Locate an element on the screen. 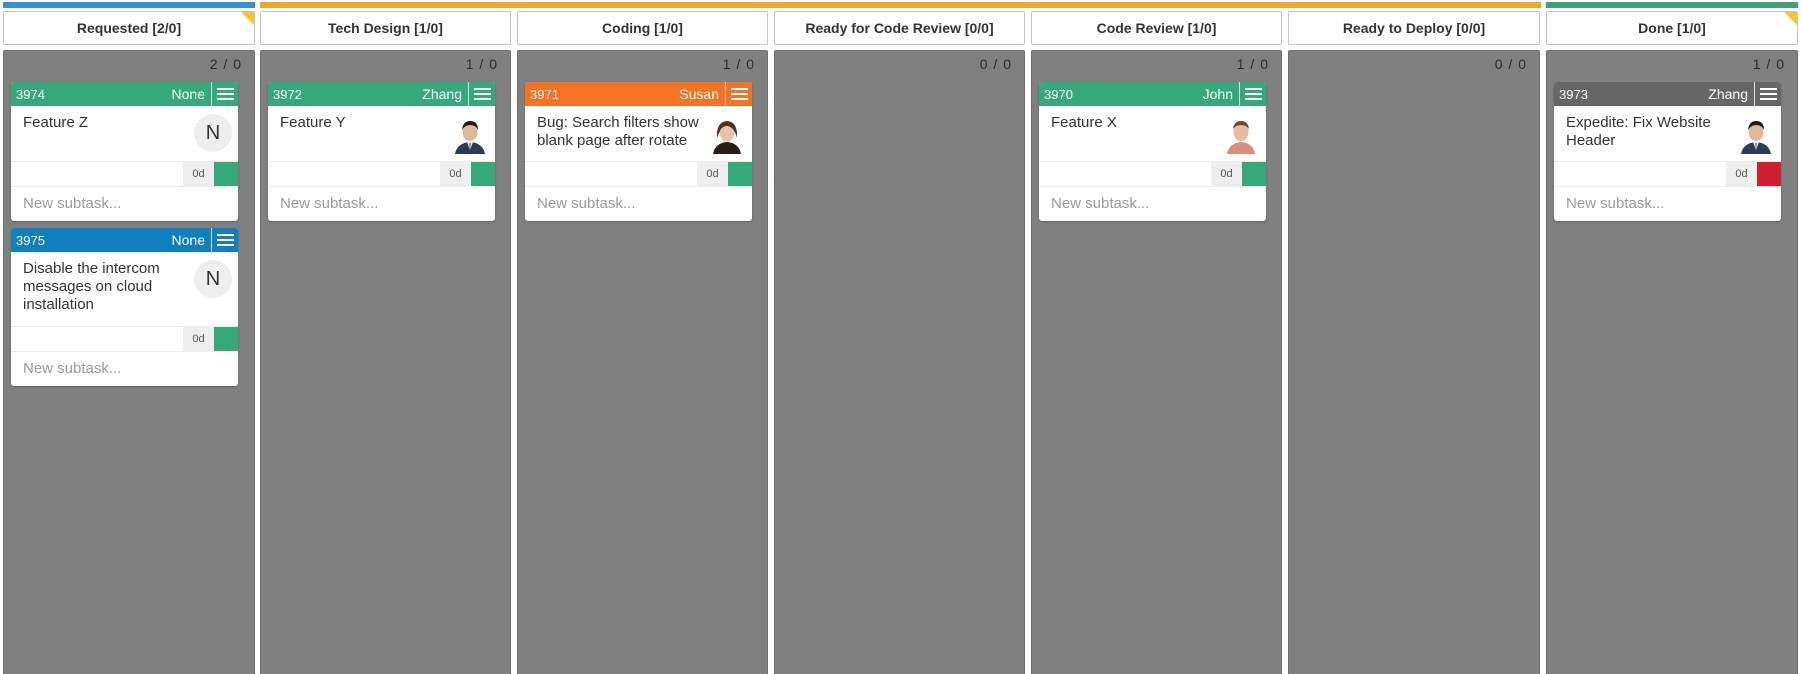  wip-flag-icon is located at coordinates (247, 18).